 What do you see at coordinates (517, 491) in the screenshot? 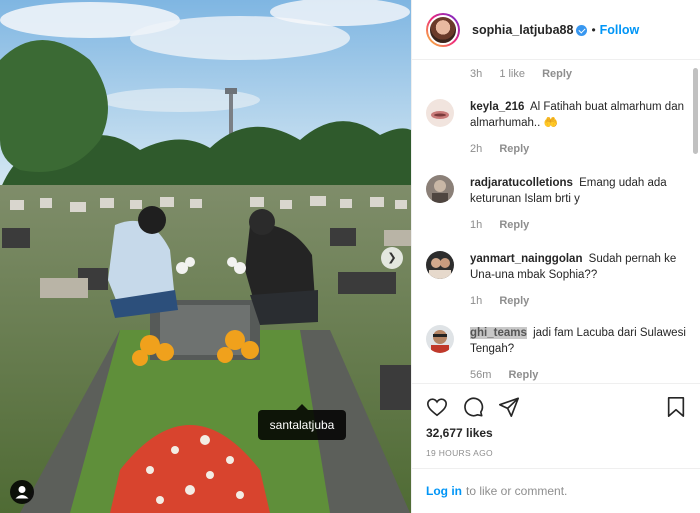
I see `login-prompt-text: to like or comment.` at bounding box center [517, 491].